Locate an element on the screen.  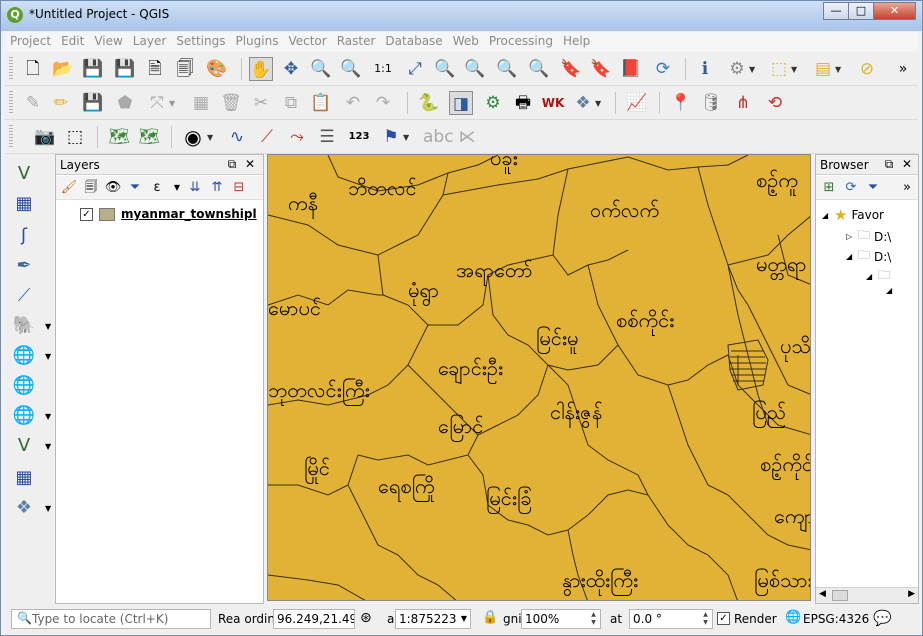
collapsed-arrow-icon: ▷ is located at coordinates (852, 236).